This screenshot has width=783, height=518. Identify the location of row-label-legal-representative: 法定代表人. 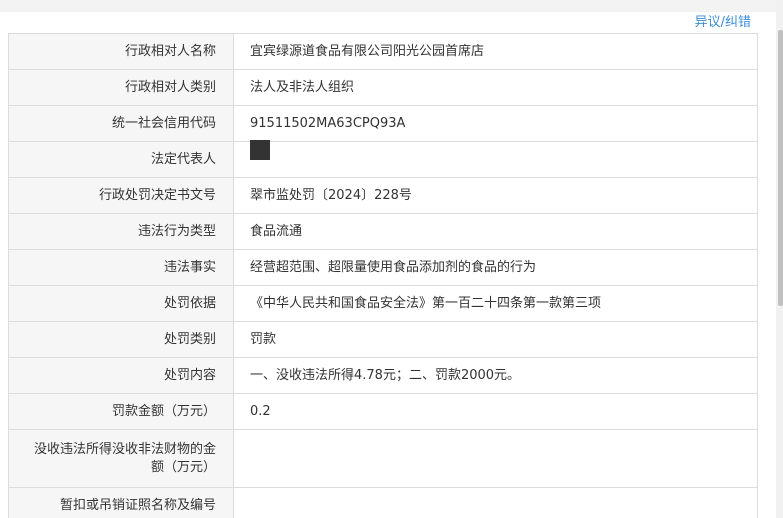
(121, 159).